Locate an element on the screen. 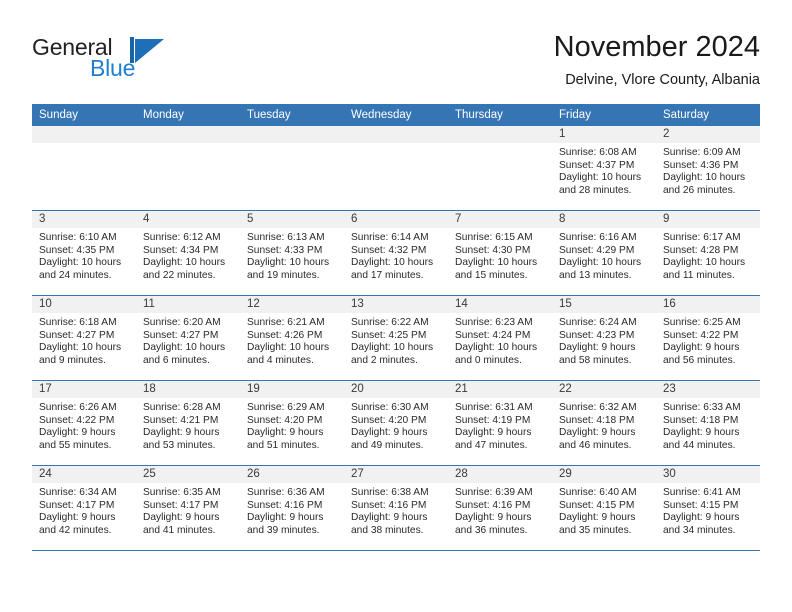 This screenshot has height=612, width=792. day-number: 7 is located at coordinates (500, 219).